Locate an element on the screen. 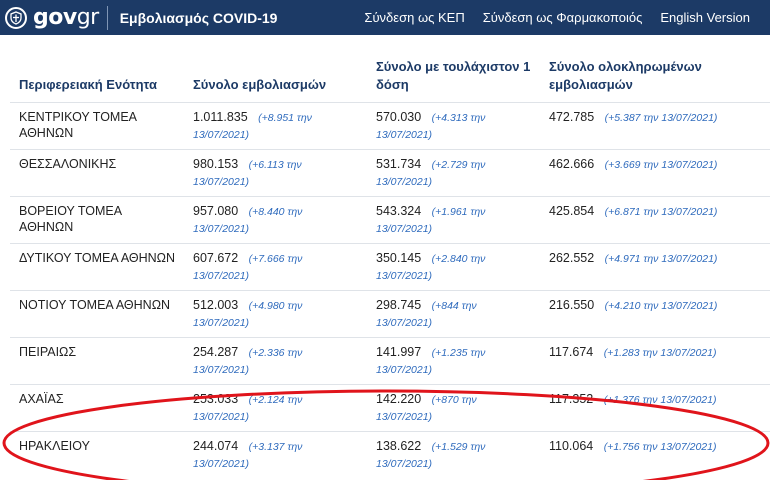 This screenshot has width=770, height=480. cell-total: 957.080 (+8.440 την 13/07/2021) is located at coordinates (275, 219).